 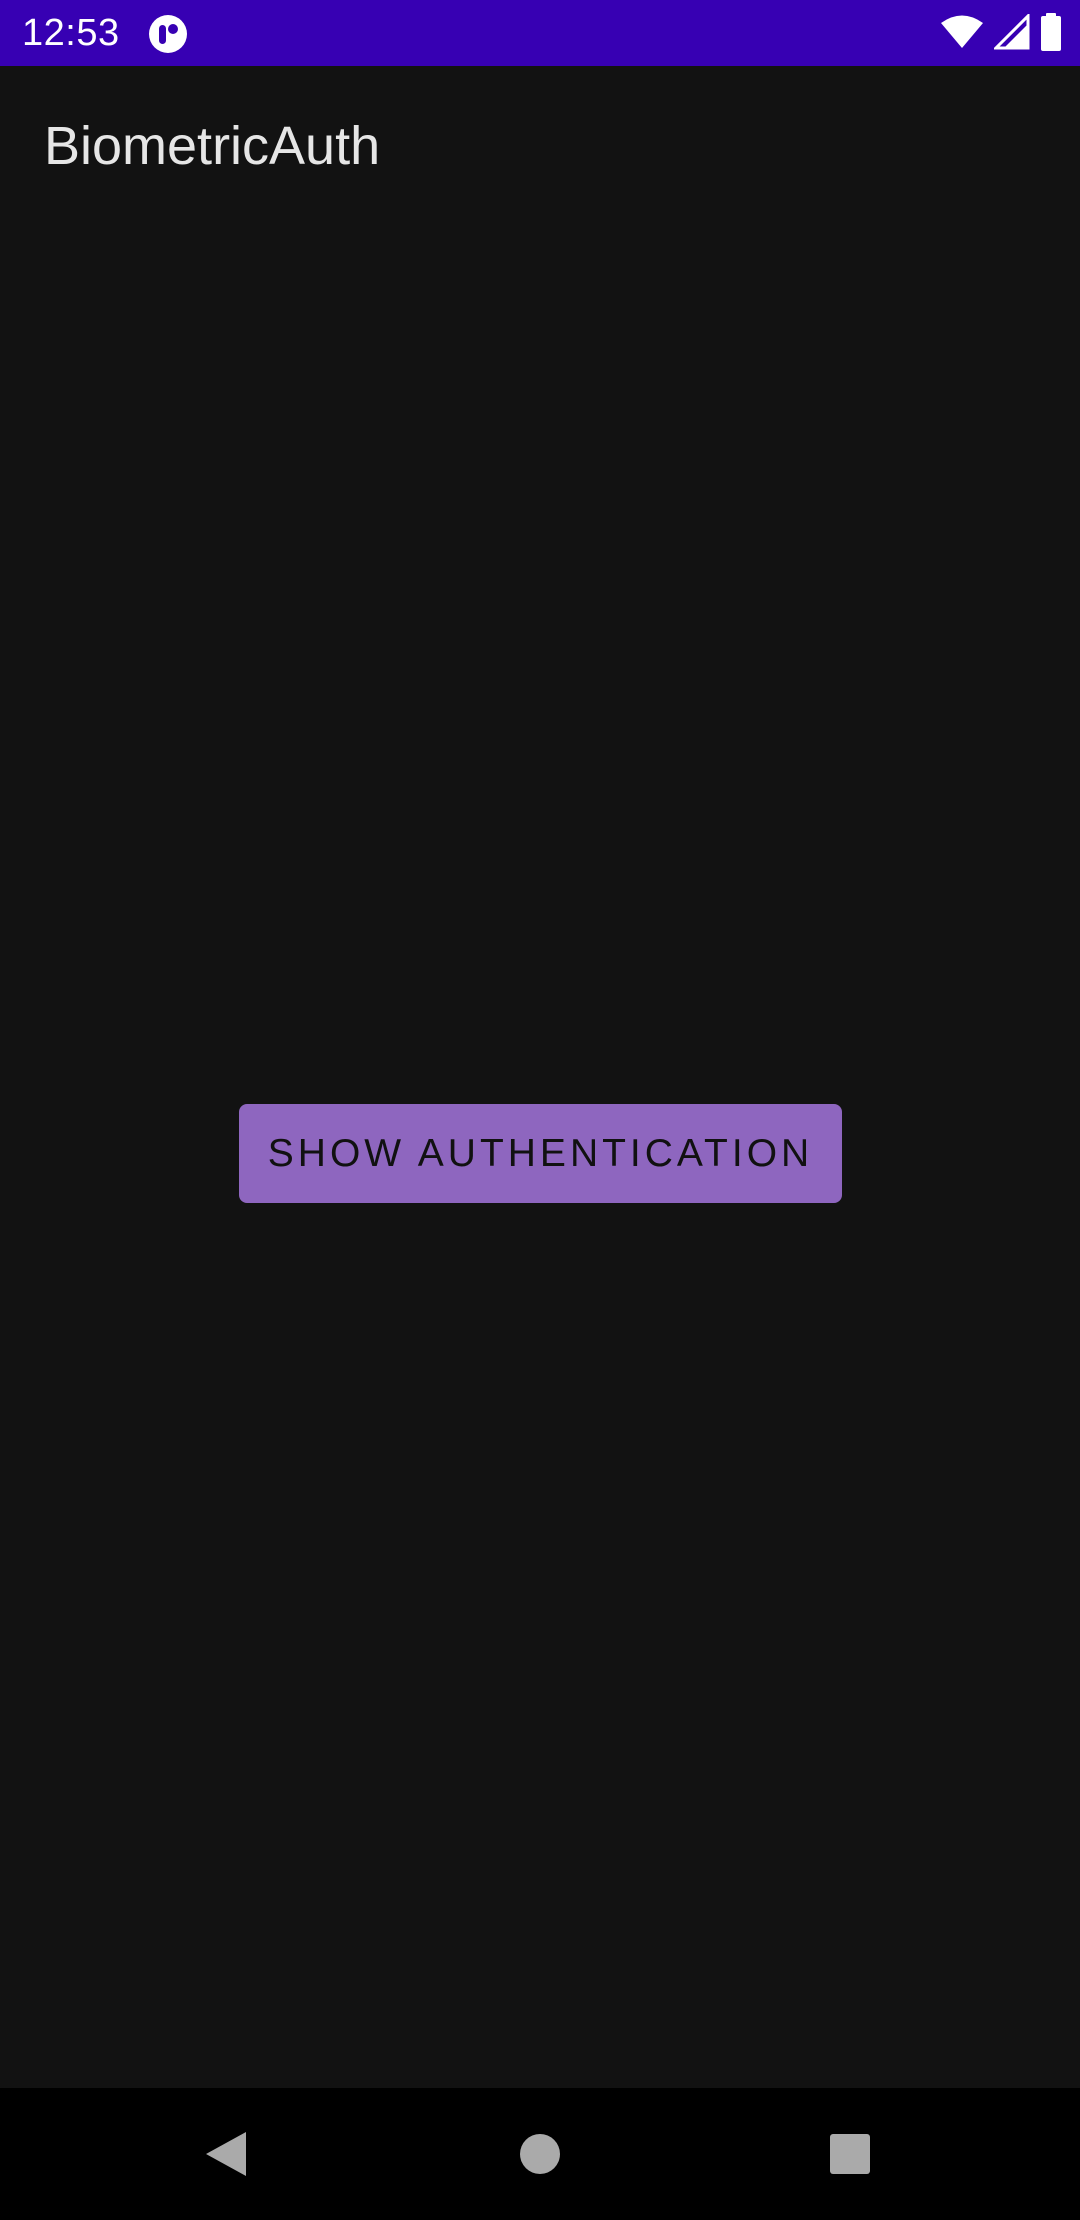 What do you see at coordinates (962, 34) in the screenshot?
I see `wifi-icon` at bounding box center [962, 34].